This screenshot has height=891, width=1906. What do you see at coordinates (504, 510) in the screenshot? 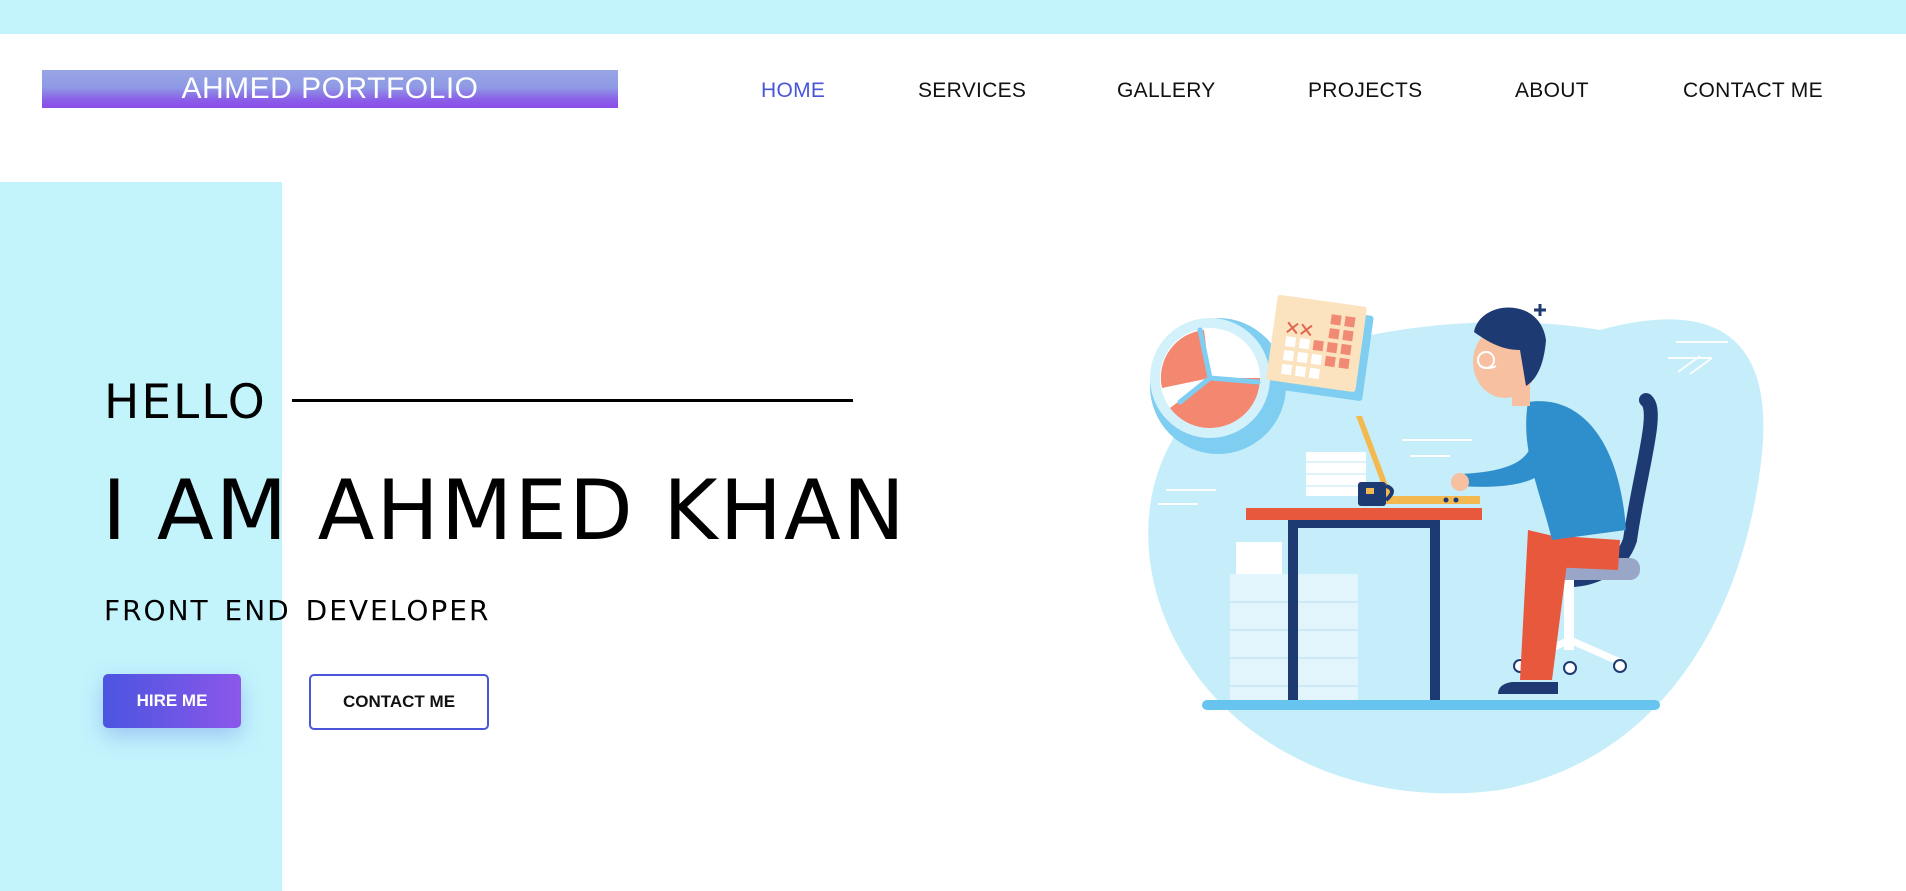
I see `hero-name: I AM AHMED KHAN` at bounding box center [504, 510].